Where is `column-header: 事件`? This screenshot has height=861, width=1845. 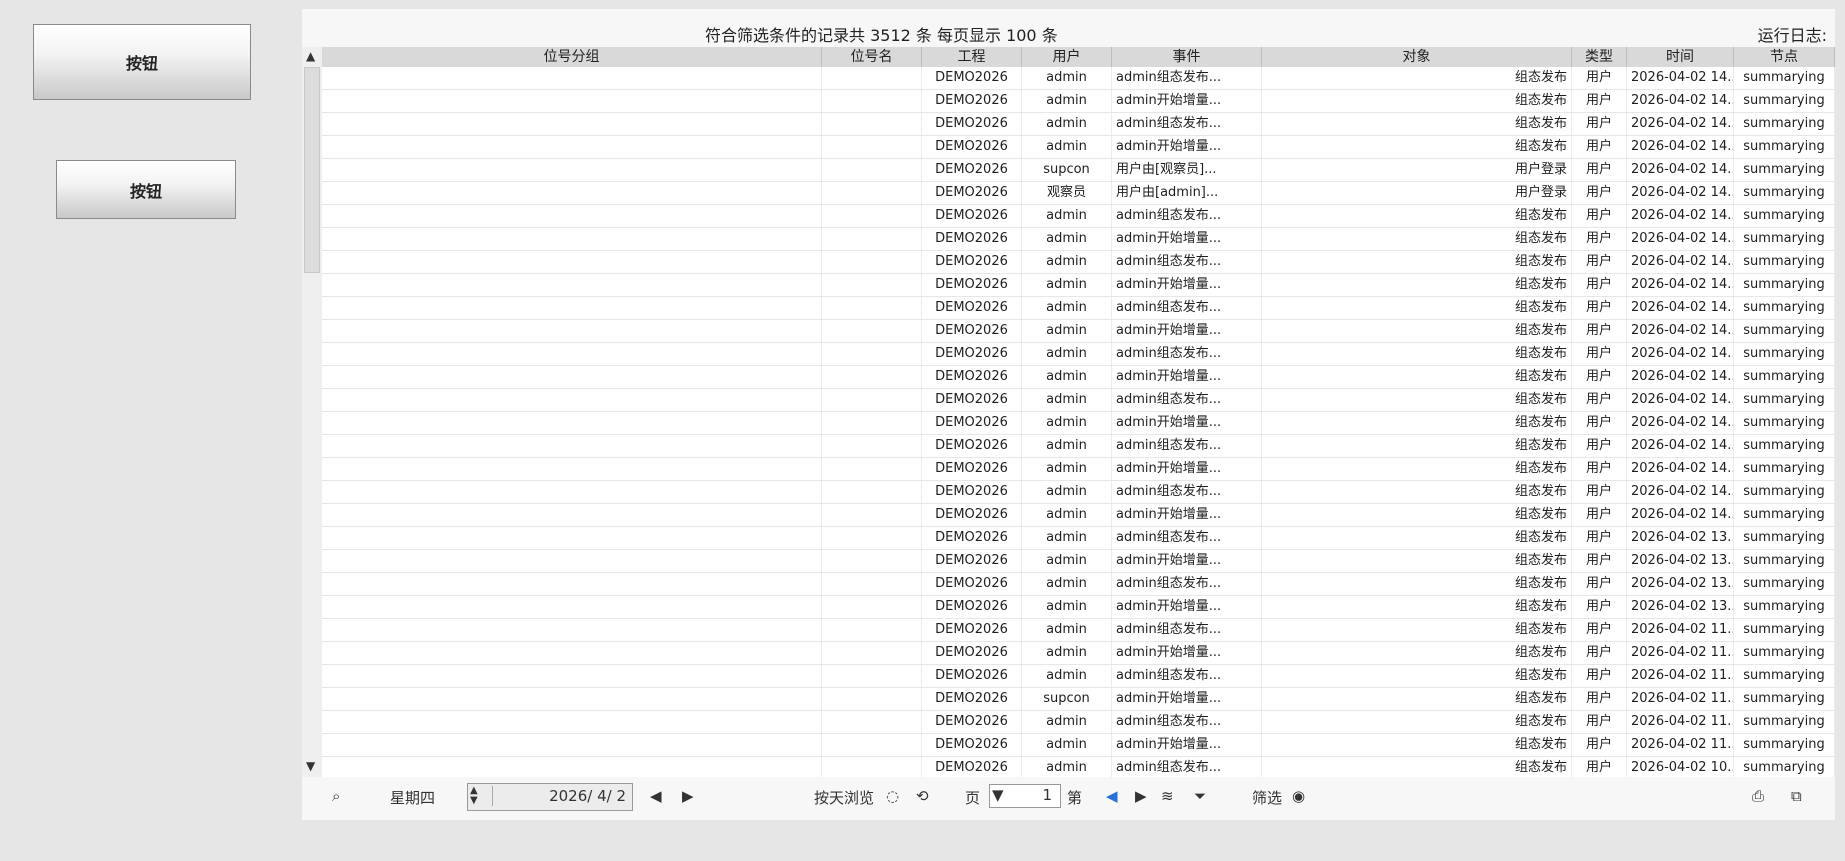
column-header: 事件 is located at coordinates (1187, 57).